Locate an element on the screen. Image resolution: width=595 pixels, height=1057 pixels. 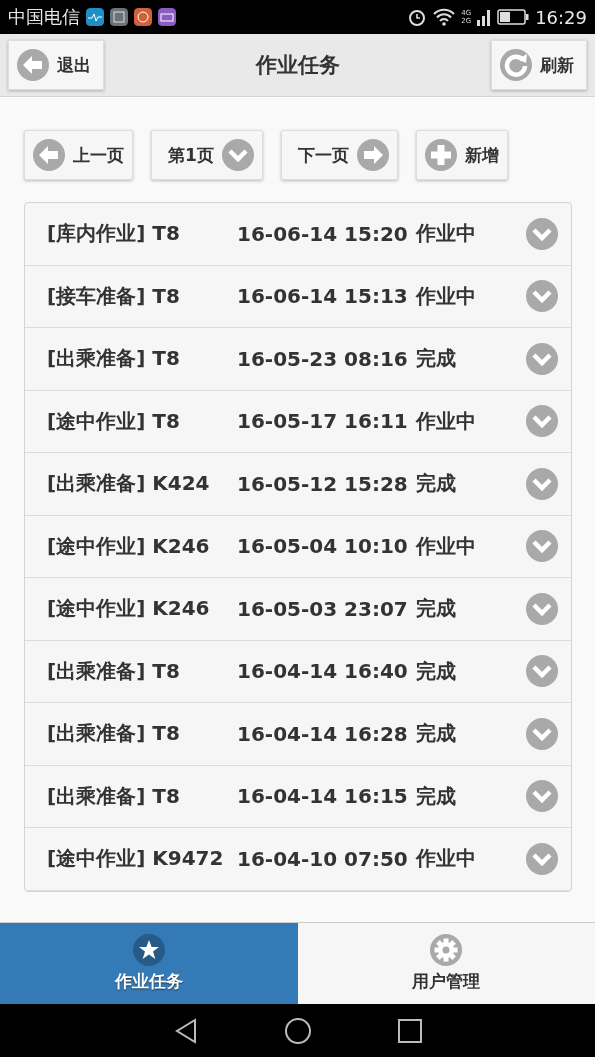
signal-icon is located at coordinates (484, 17).